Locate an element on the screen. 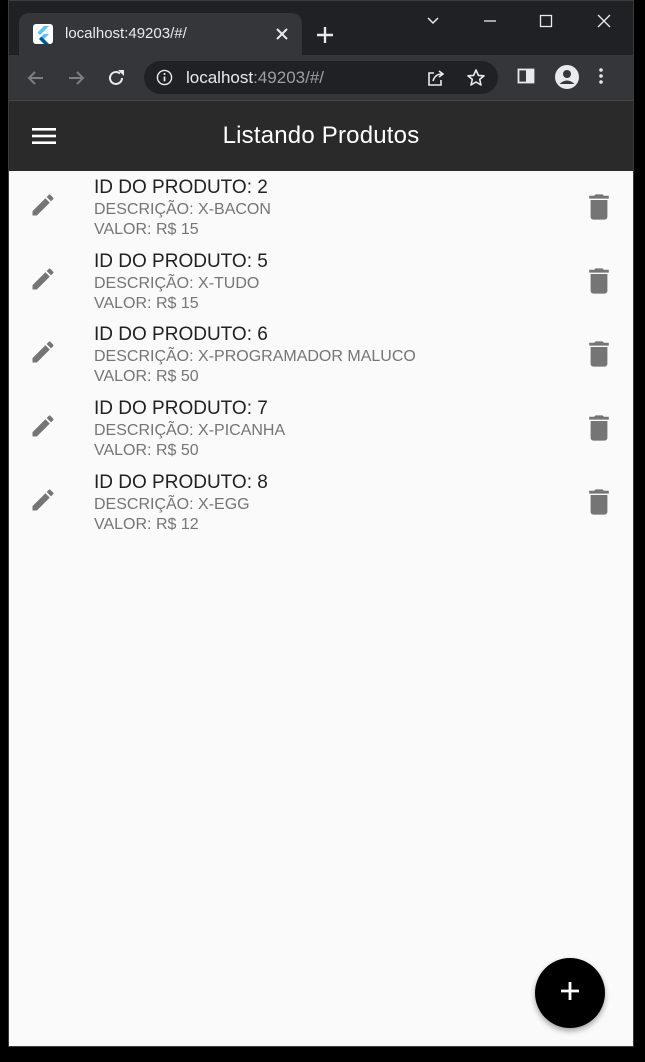  tab-strip: localhost:49203/#/ is located at coordinates (321, 28).